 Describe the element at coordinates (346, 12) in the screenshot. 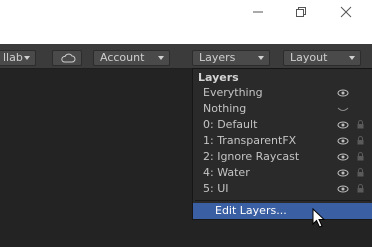

I see `close-icon` at that location.